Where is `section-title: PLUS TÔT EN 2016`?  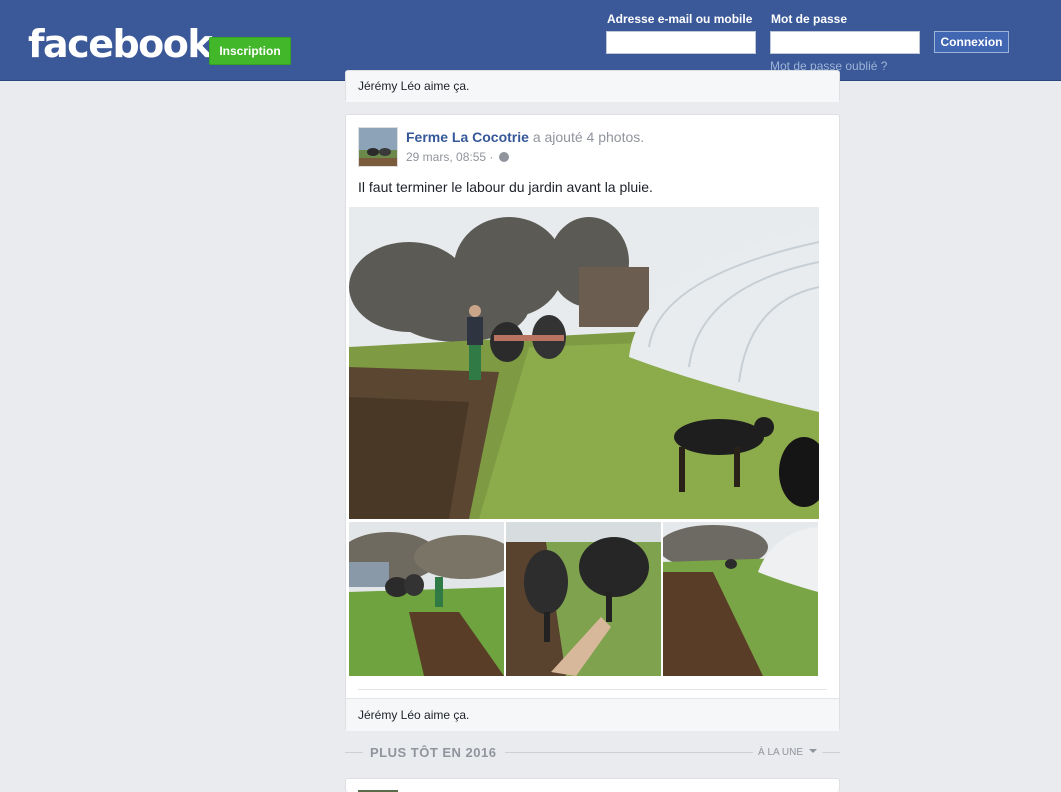 section-title: PLUS TÔT EN 2016 is located at coordinates (433, 752).